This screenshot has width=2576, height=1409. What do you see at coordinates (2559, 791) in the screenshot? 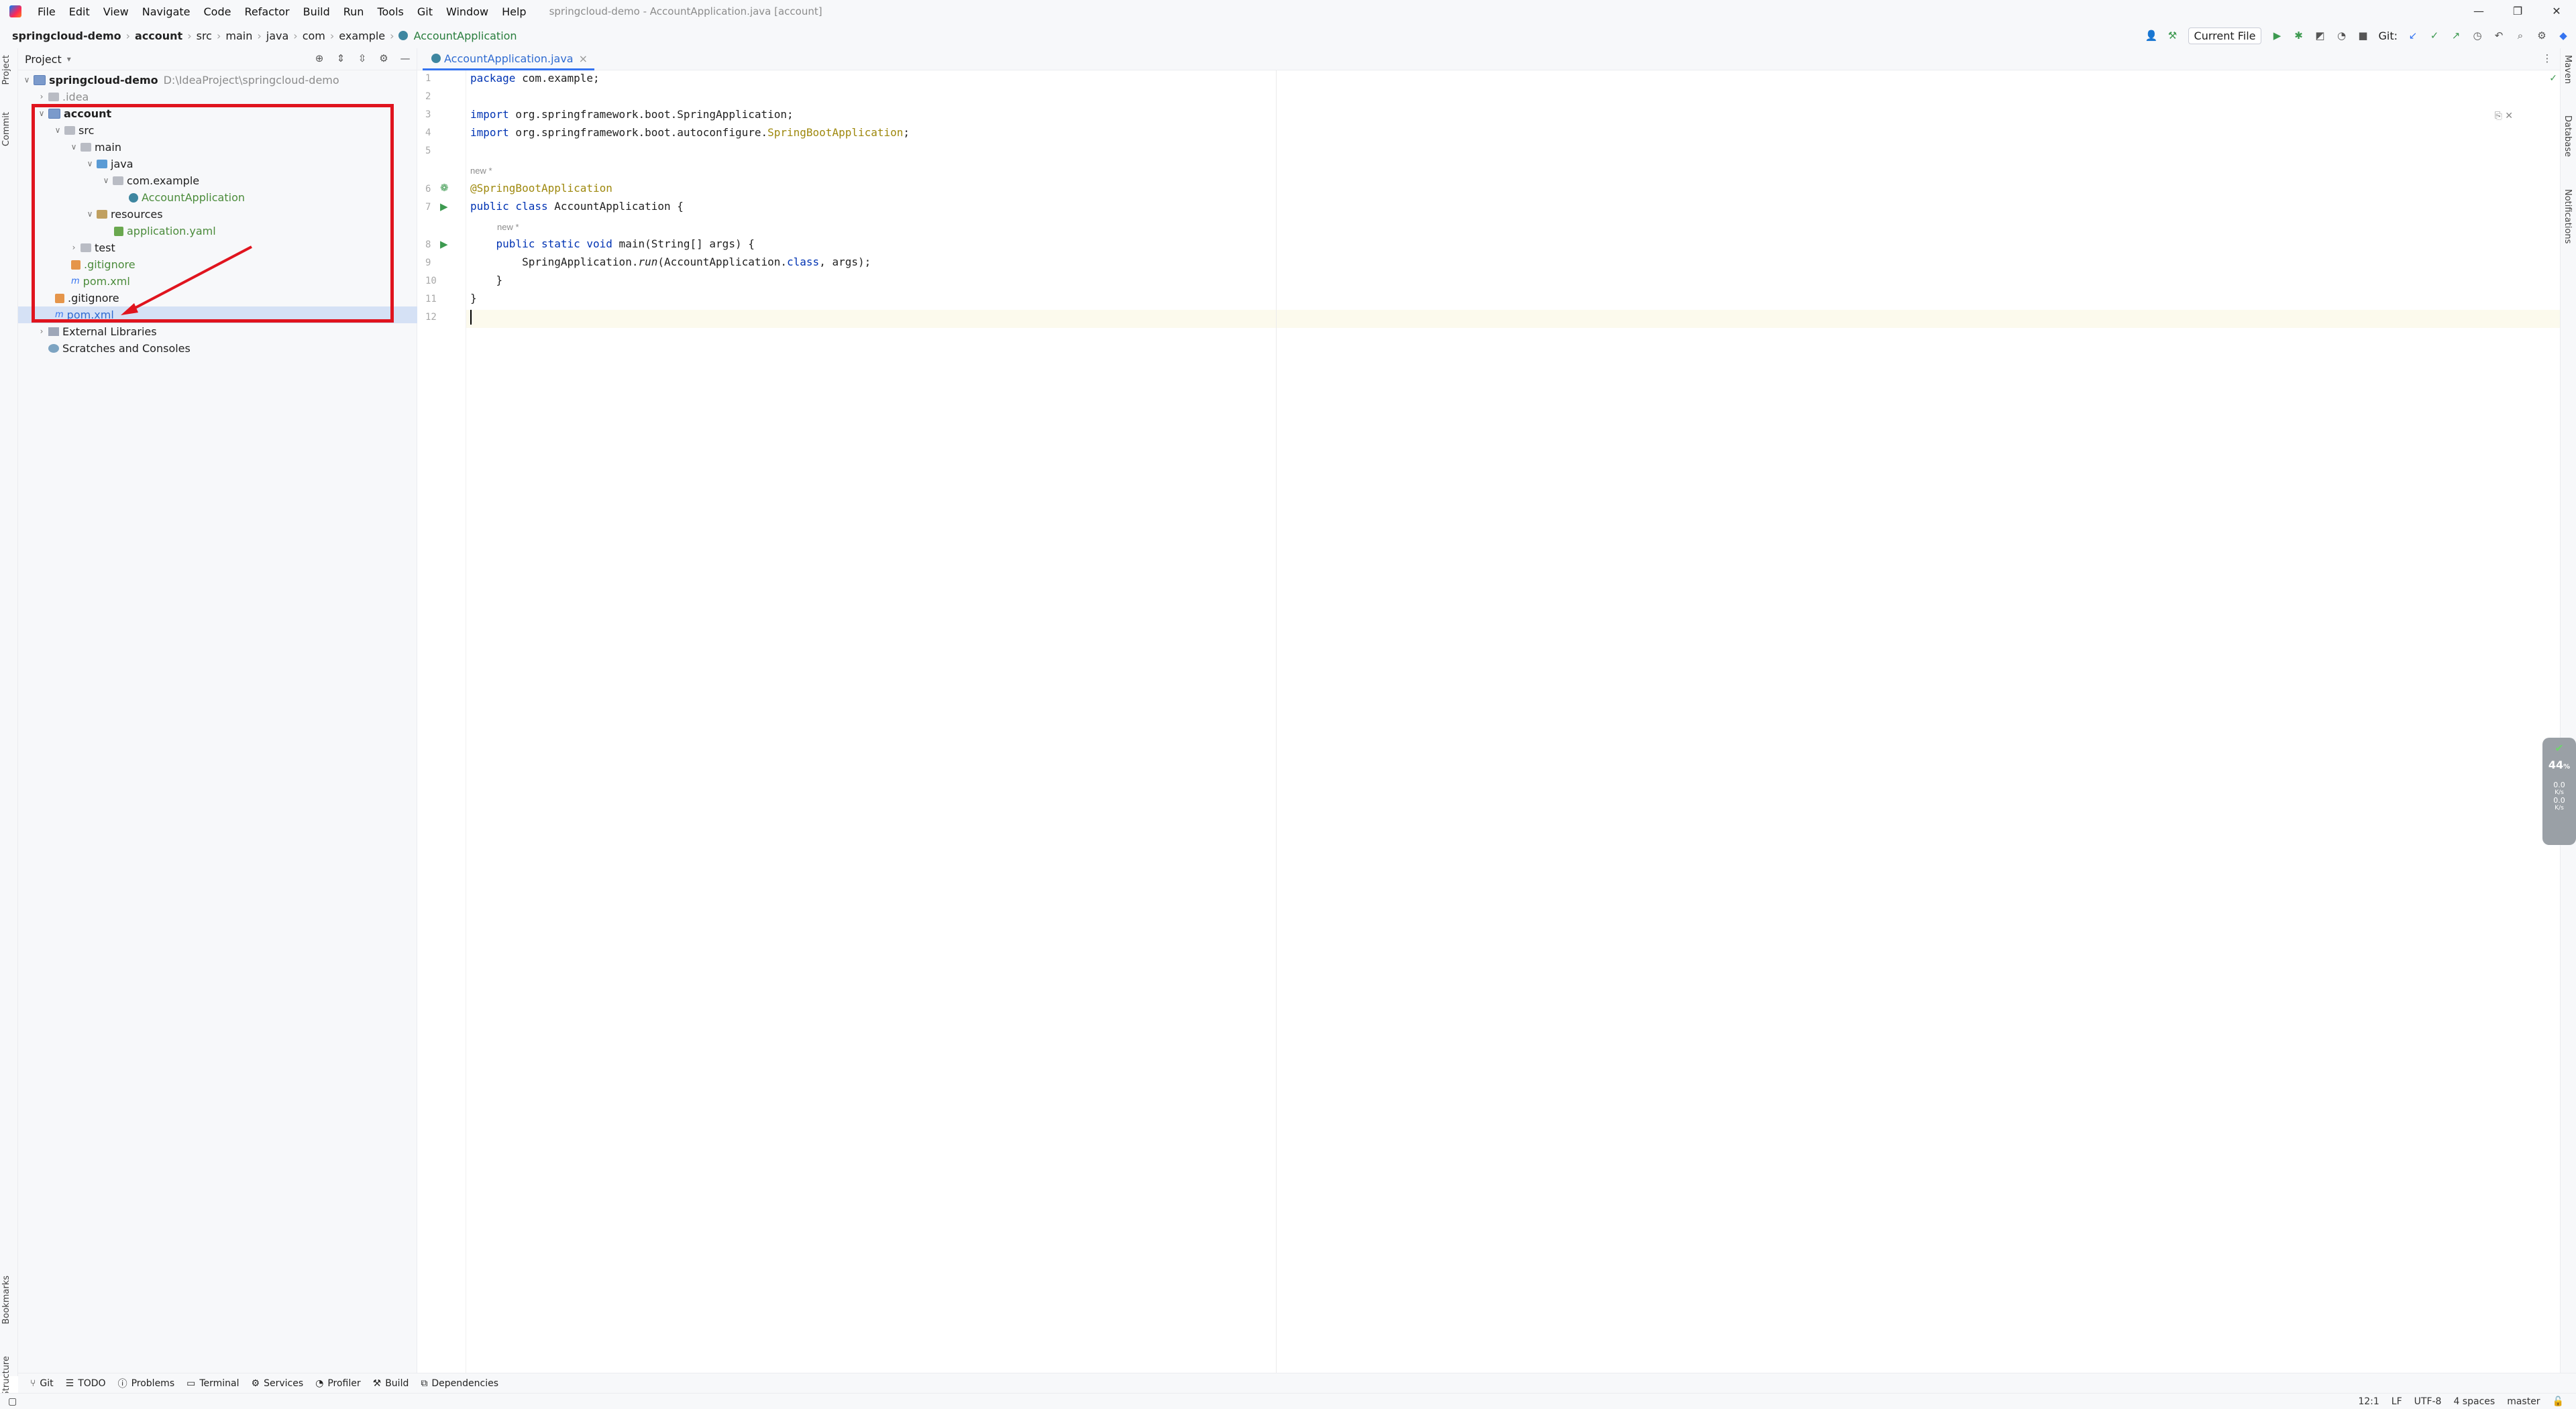
I see `performance-widget: ✔ 44% 0.0 K/s 0.0 K/s` at bounding box center [2559, 791].